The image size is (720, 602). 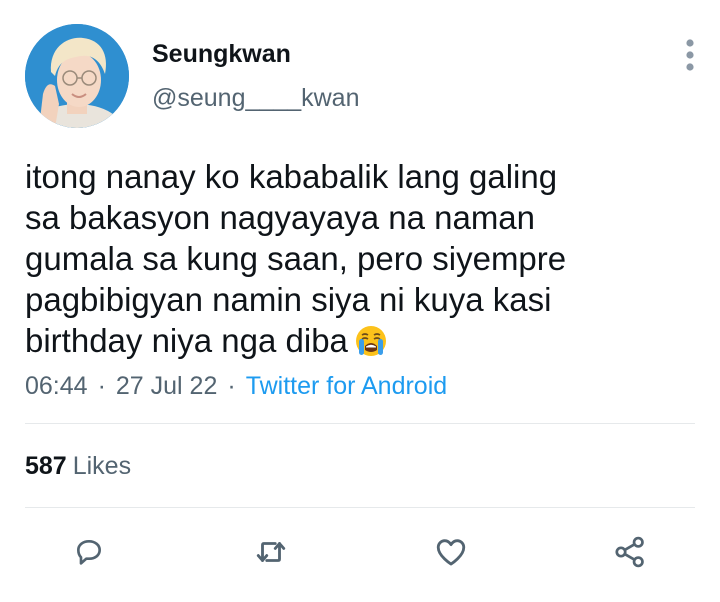 I want to click on like-icon, so click(x=451, y=552).